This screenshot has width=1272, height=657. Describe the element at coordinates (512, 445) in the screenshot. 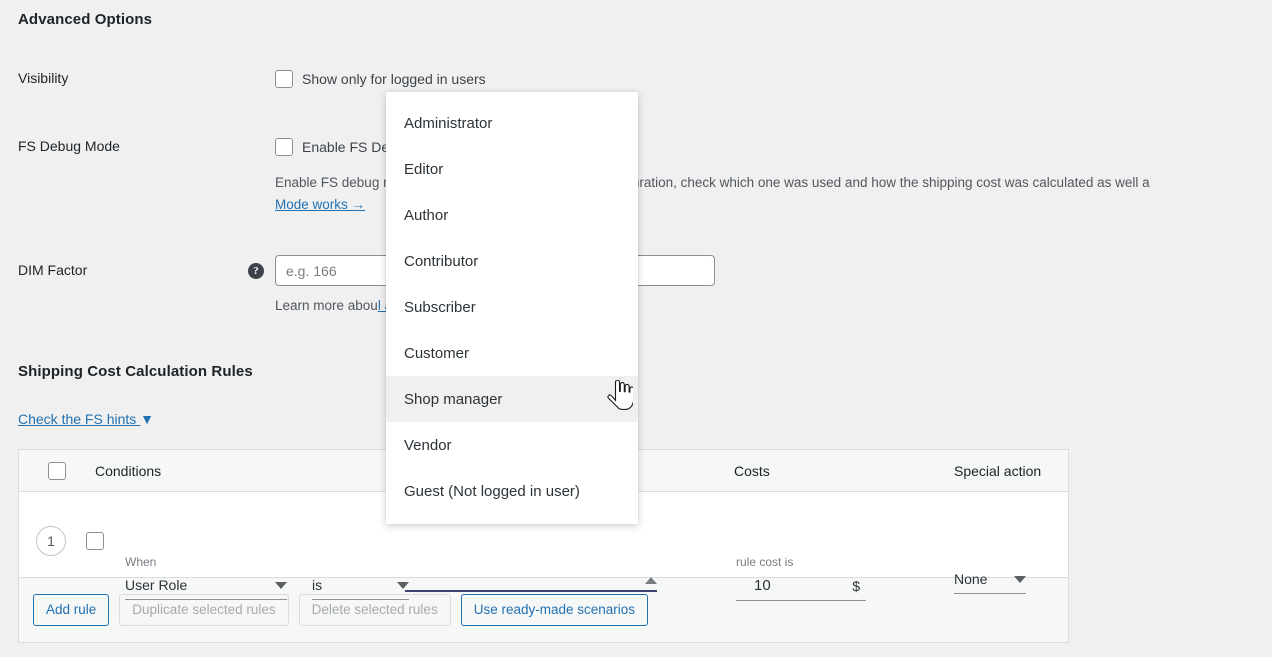

I see `dropdown-option-vendor: Vendor` at that location.